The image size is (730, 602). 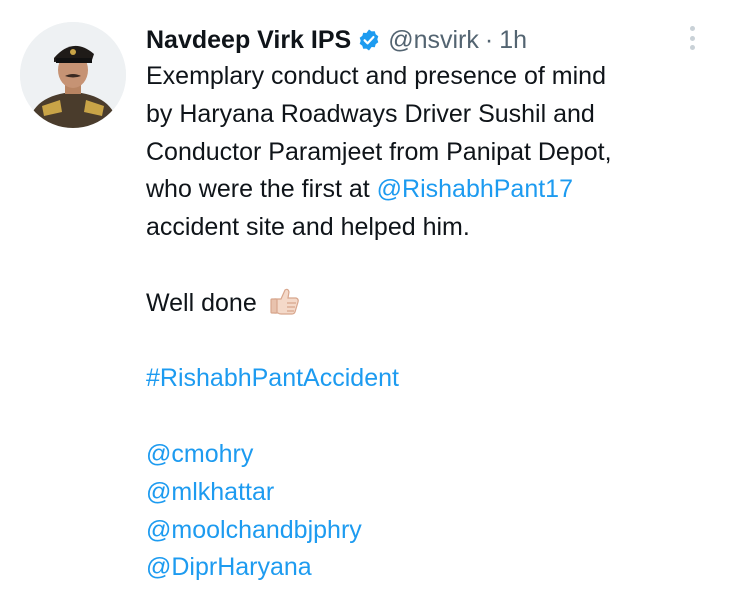 I want to click on tweet-header: Navdeep Virk IPS @nsvirk · 1h, so click(x=336, y=40).